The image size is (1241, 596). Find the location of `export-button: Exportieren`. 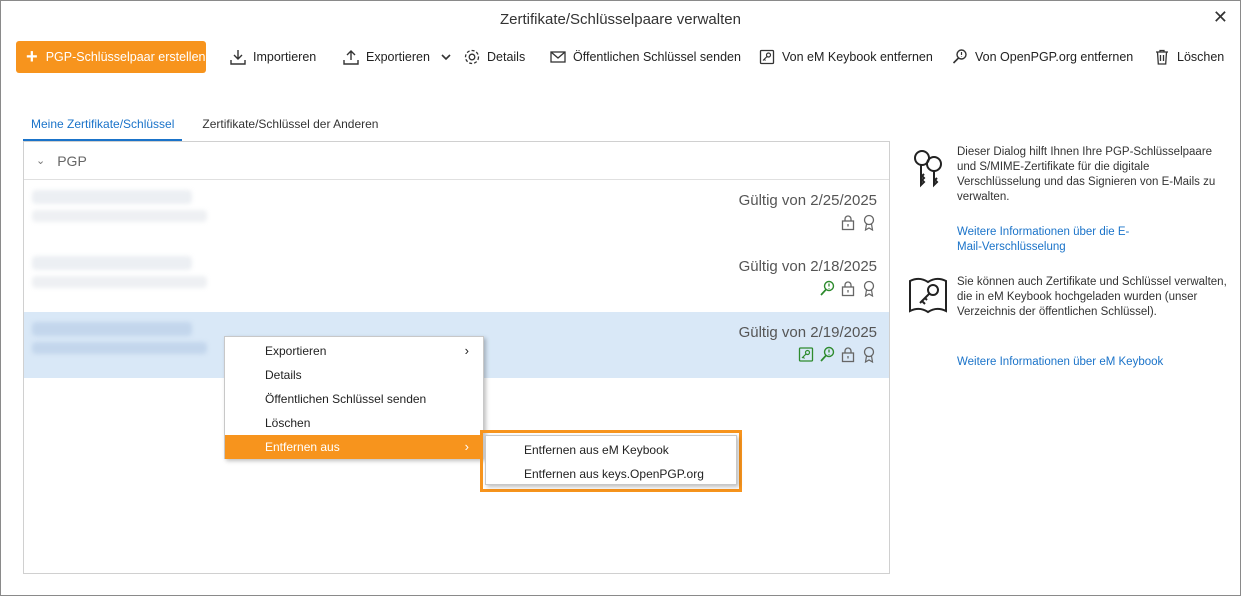

export-button: Exportieren is located at coordinates (400, 57).